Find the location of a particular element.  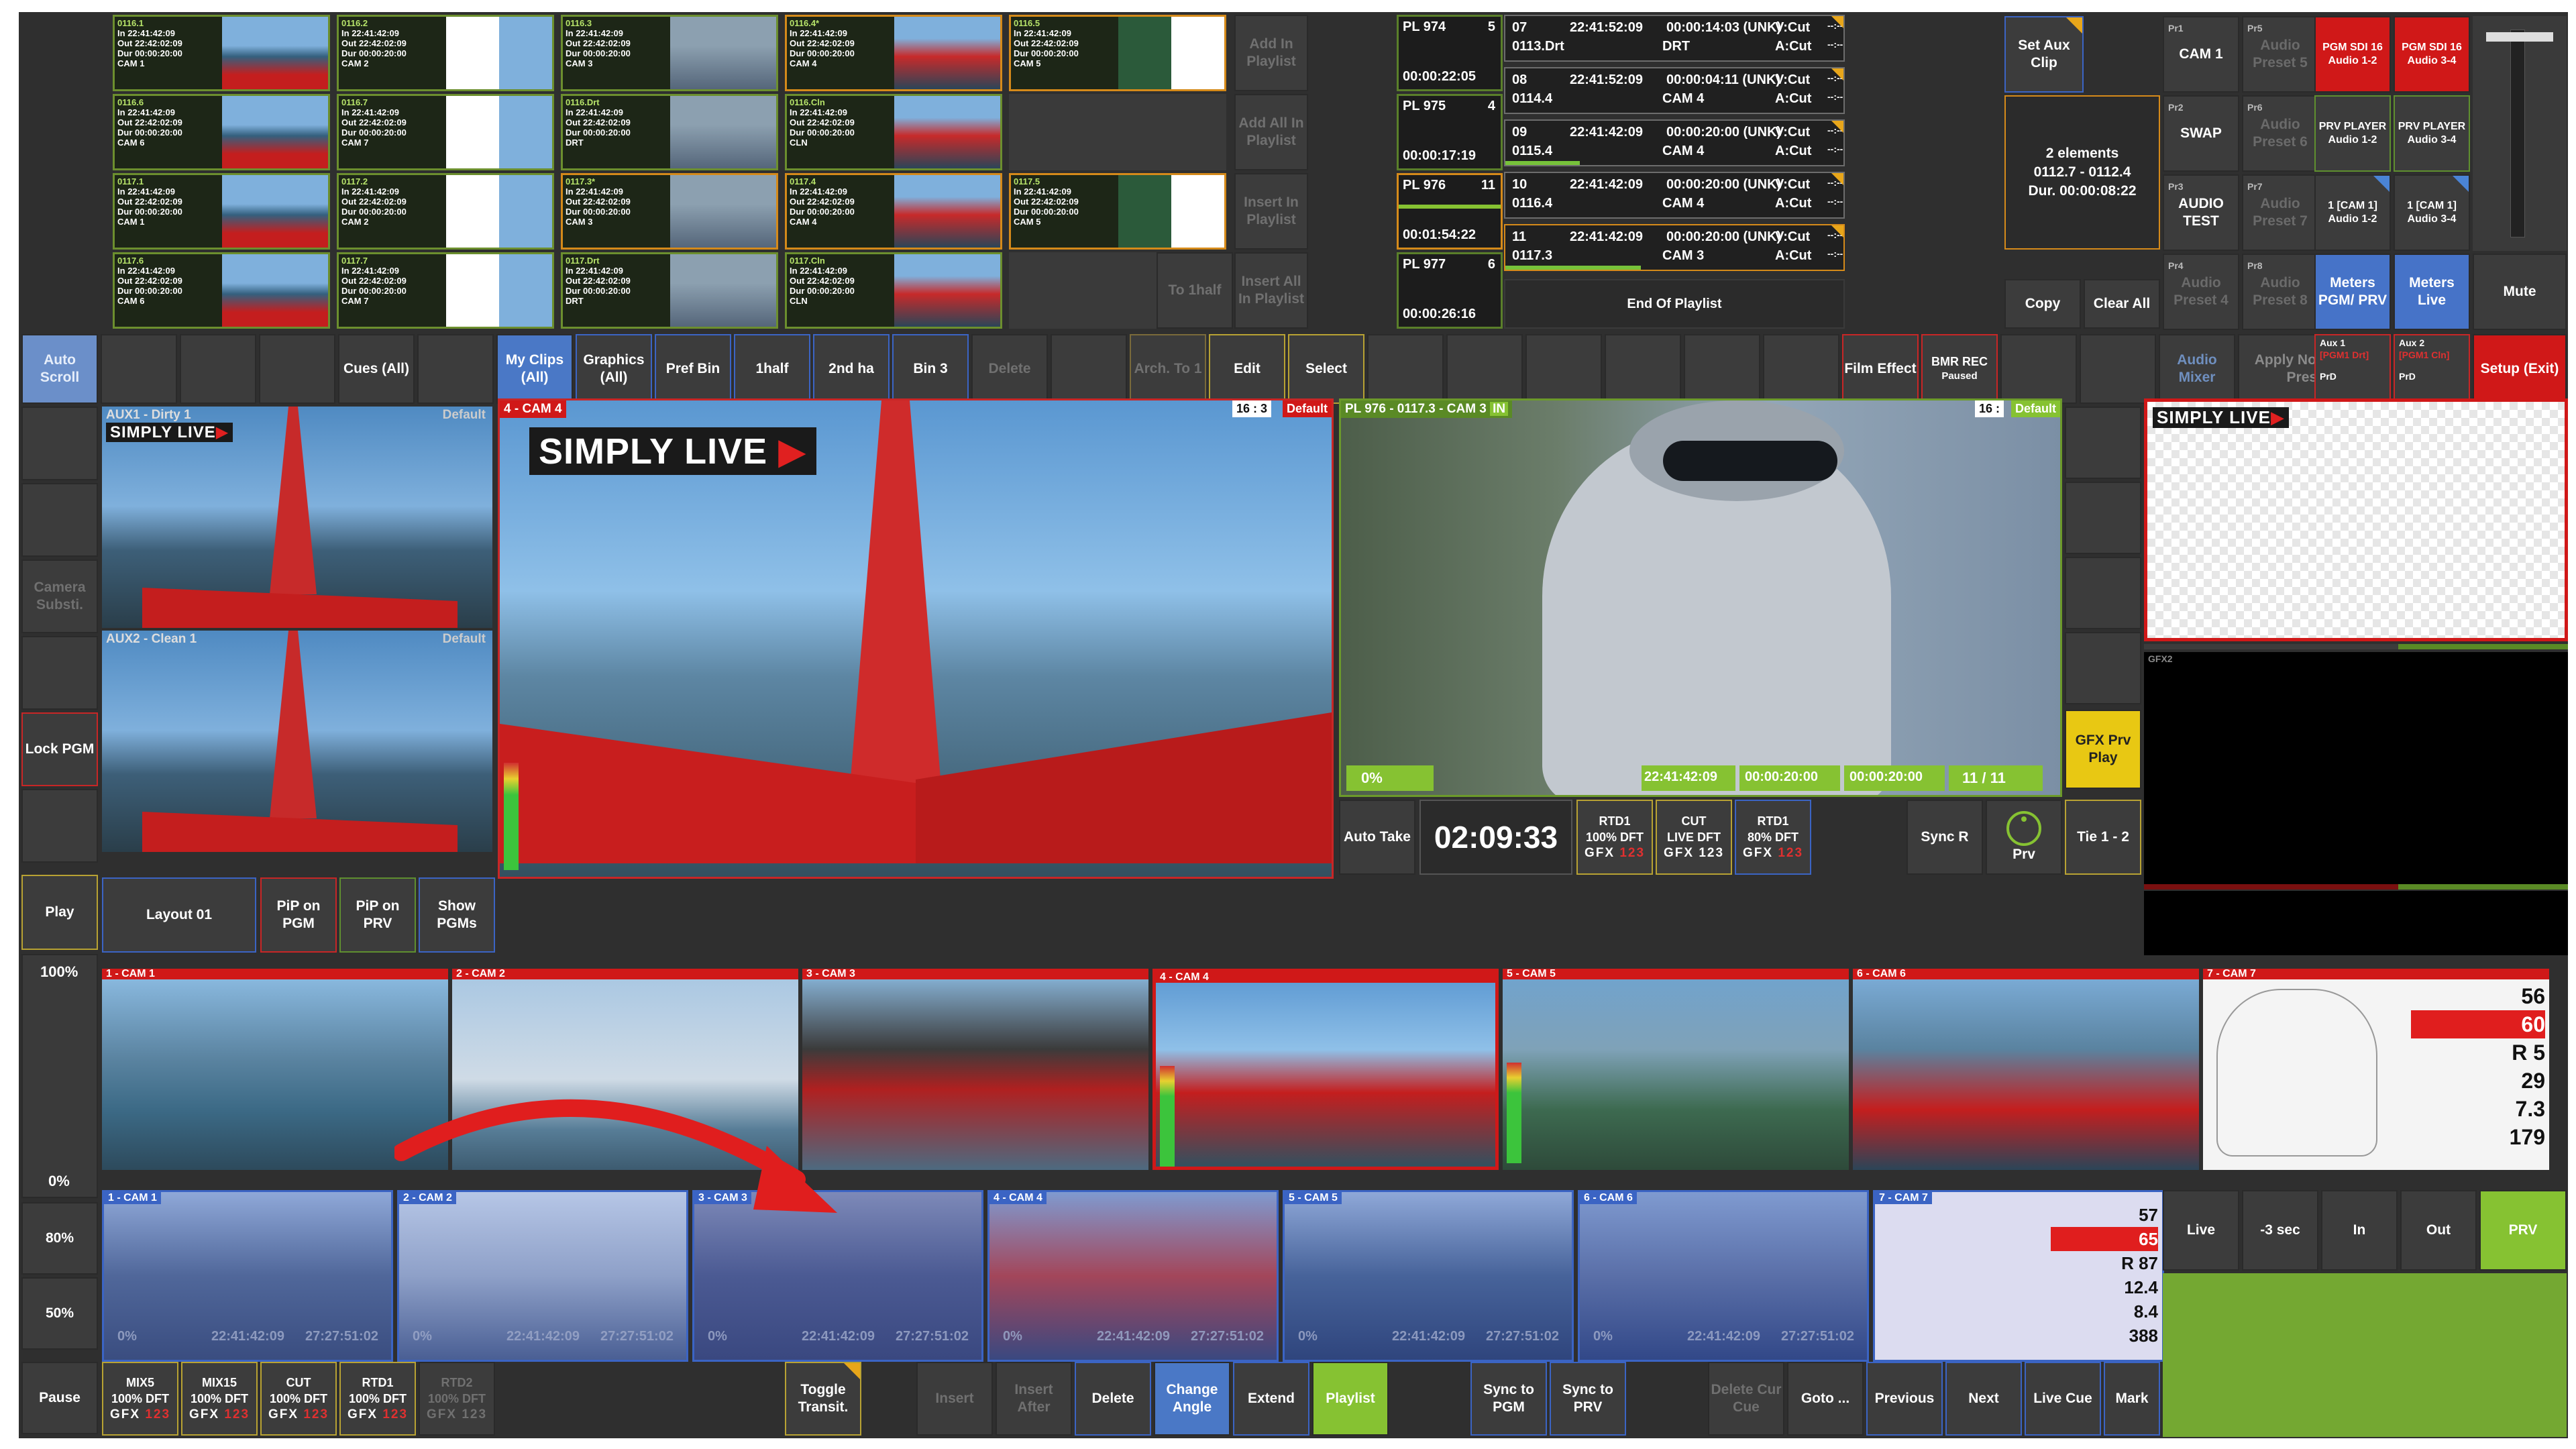

preset-button: Pr4 Audio Preset 4 is located at coordinates (2201, 292).